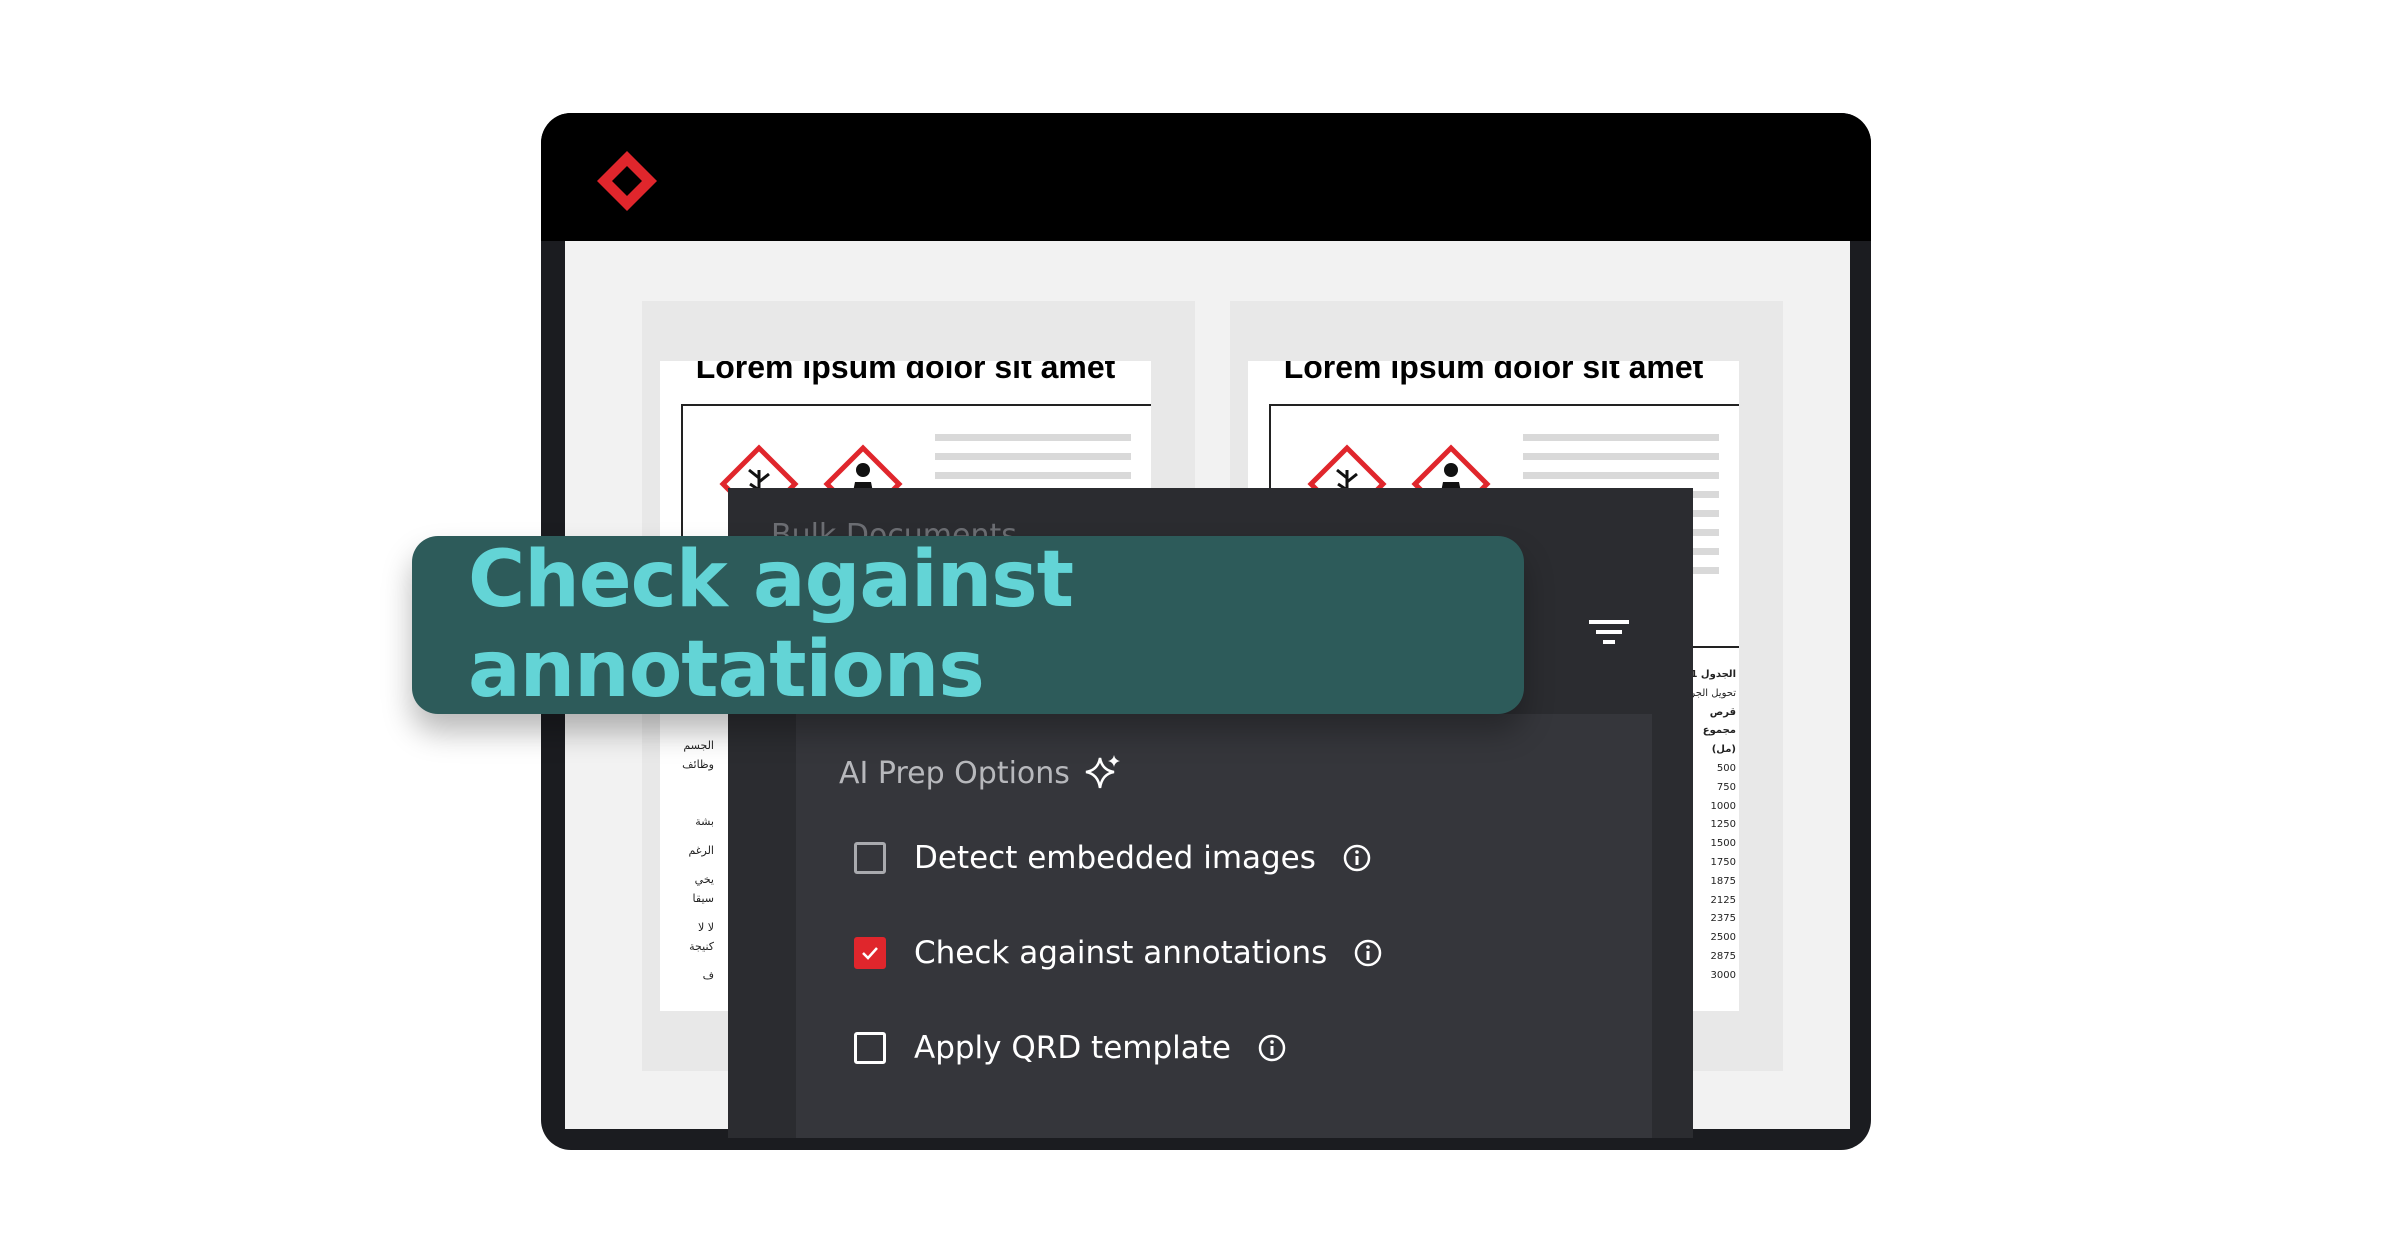  What do you see at coordinates (771, 625) in the screenshot?
I see `callout-text: Check against annotations` at bounding box center [771, 625].